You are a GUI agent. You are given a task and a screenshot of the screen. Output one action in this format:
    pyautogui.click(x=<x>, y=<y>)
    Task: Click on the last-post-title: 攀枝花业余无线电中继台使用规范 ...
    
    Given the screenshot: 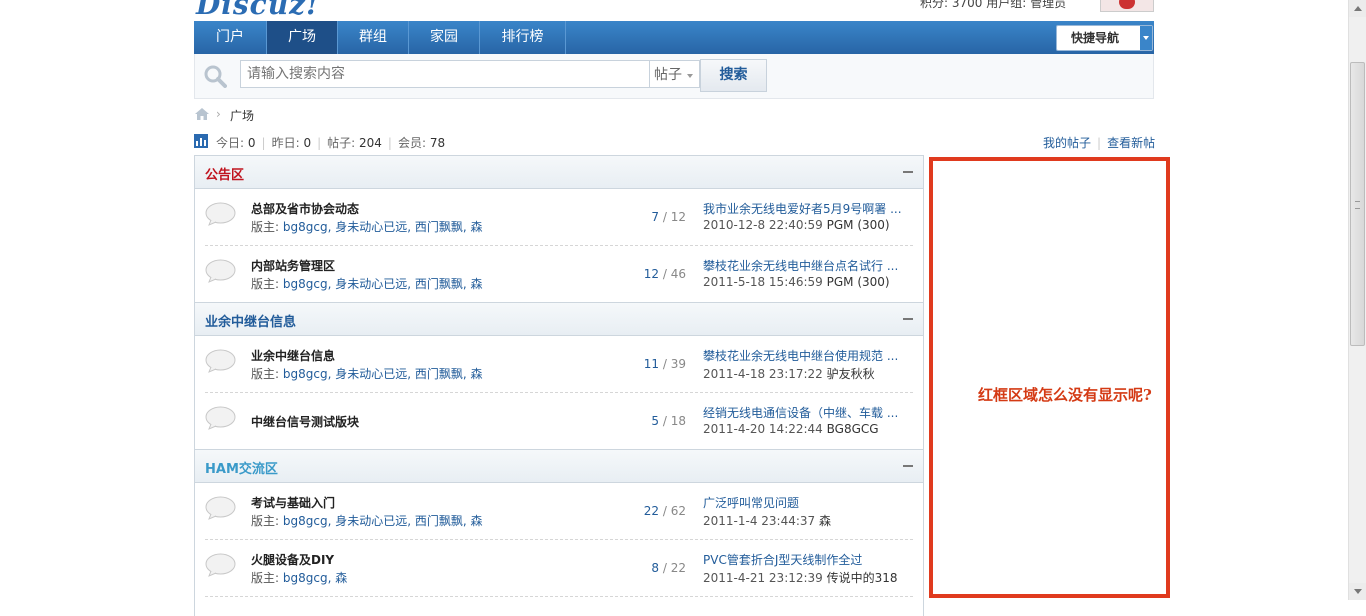 What is the action you would take?
    pyautogui.click(x=800, y=355)
    